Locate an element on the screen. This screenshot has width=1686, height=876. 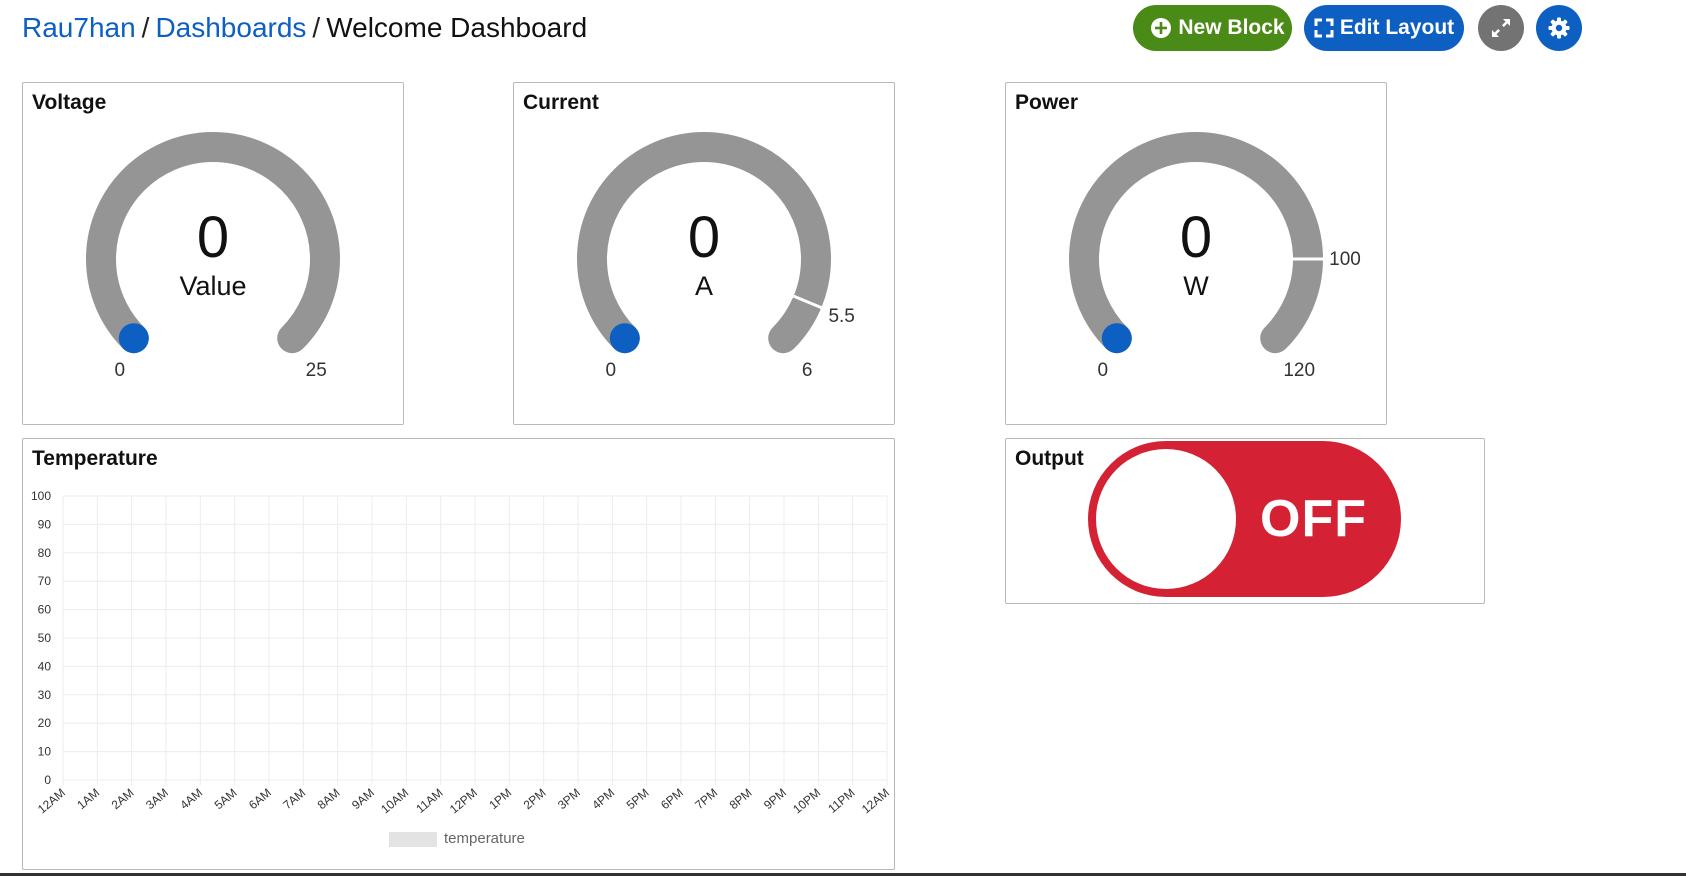
power-max-label: 120 is located at coordinates (1299, 370).